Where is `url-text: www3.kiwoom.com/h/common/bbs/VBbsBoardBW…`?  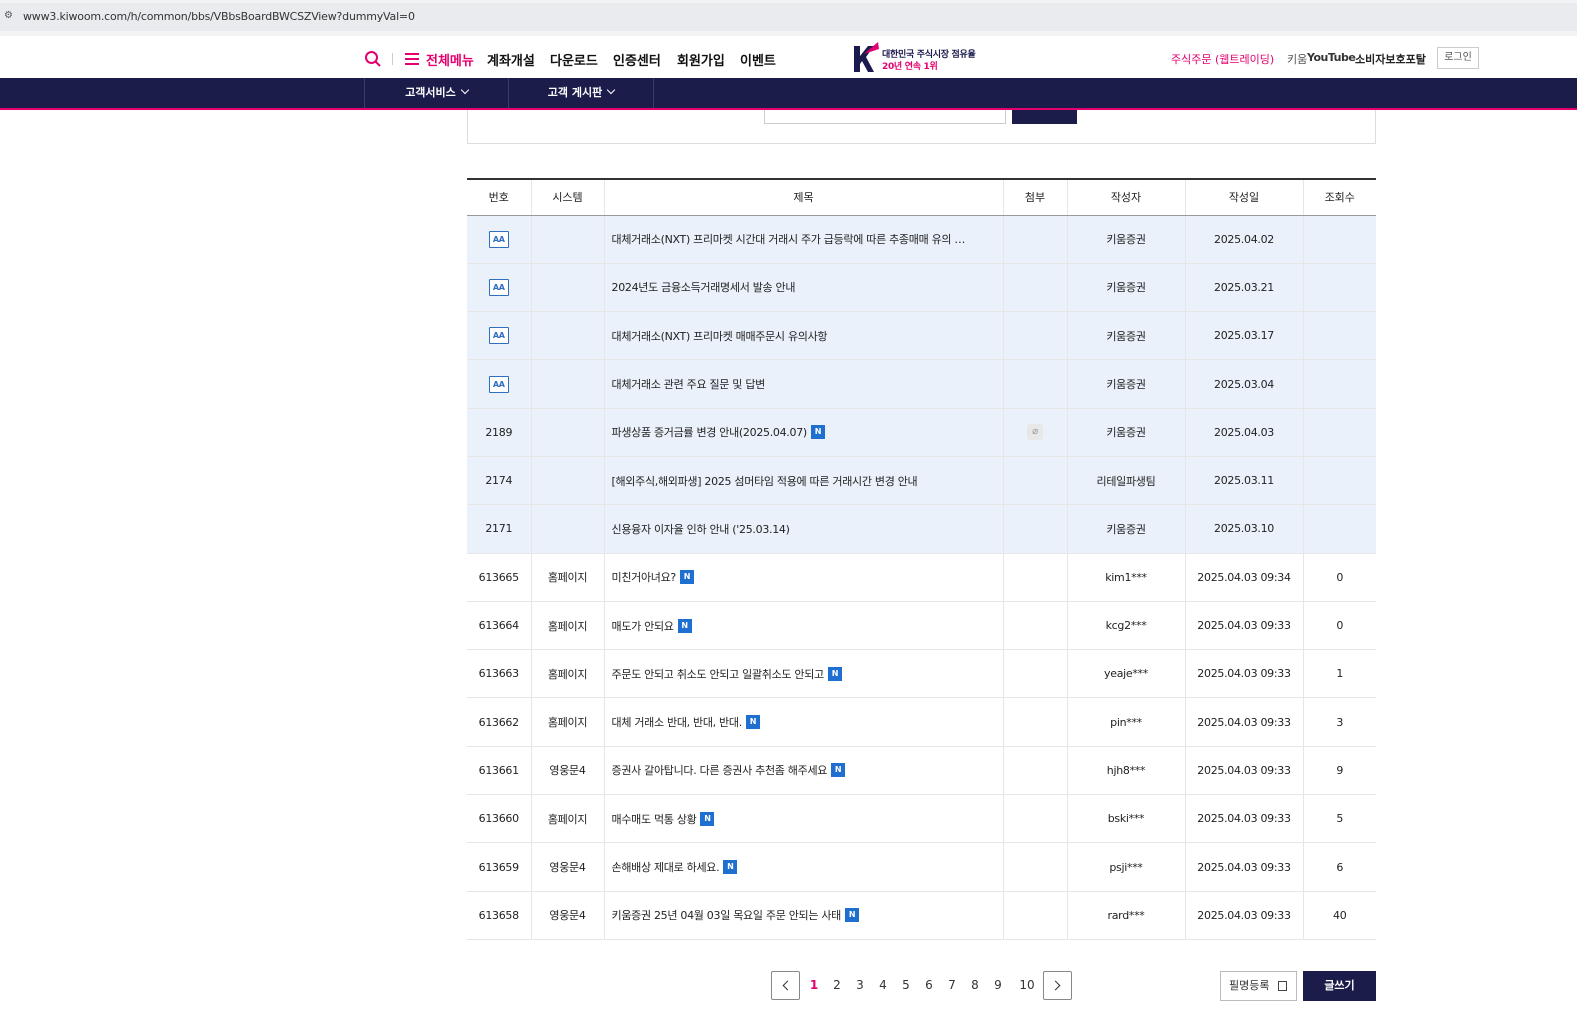 url-text: www3.kiwoom.com/h/common/bbs/VBbsBoardBW… is located at coordinates (219, 16).